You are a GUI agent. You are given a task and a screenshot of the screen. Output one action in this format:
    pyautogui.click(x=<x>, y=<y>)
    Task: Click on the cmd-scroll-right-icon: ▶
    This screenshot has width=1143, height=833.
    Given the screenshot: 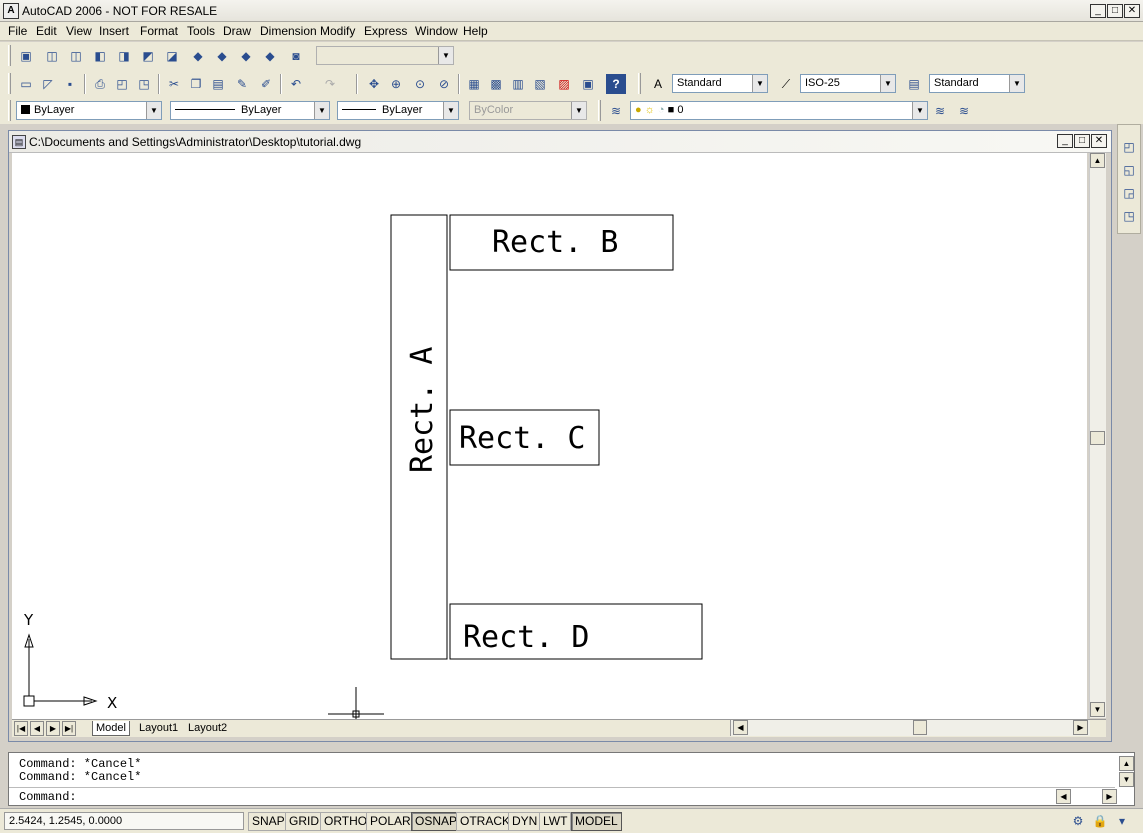 What is the action you would take?
    pyautogui.click(x=1109, y=796)
    